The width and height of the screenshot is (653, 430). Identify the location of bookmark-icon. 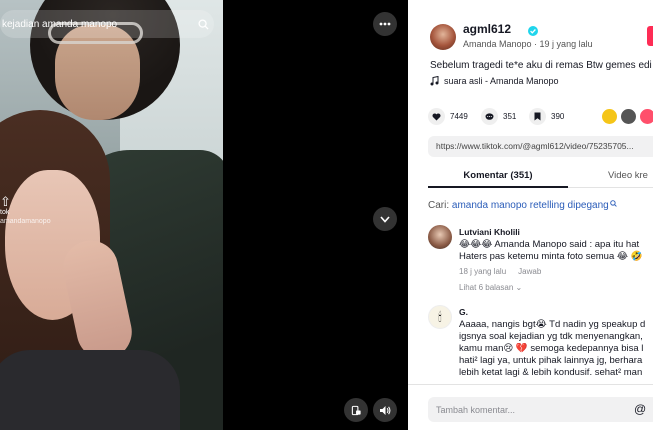
(537, 116).